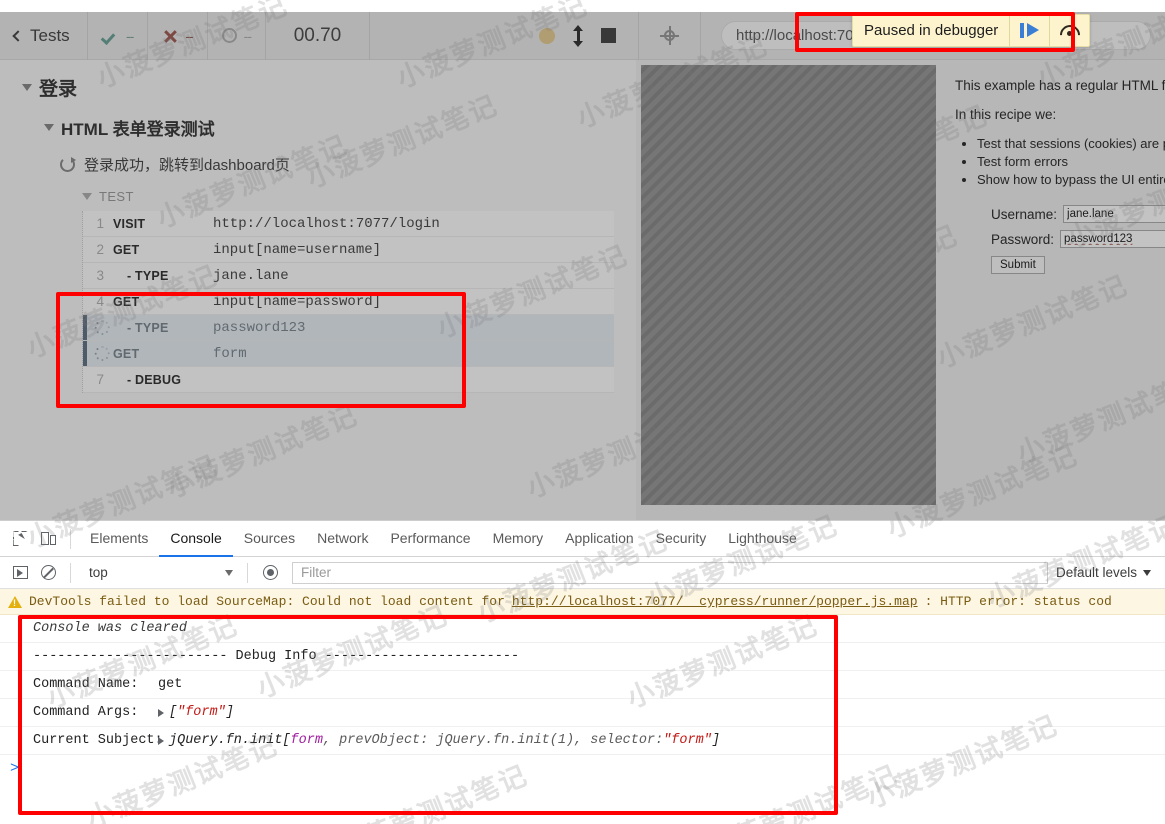 The image size is (1165, 824). What do you see at coordinates (504, 35) in the screenshot?
I see `runner-controls` at bounding box center [504, 35].